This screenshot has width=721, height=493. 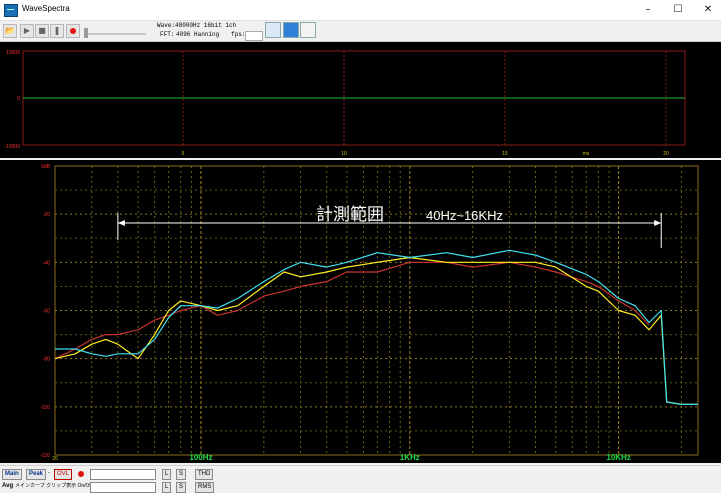 What do you see at coordinates (308, 30) in the screenshot?
I see `zoom-icon` at bounding box center [308, 30].